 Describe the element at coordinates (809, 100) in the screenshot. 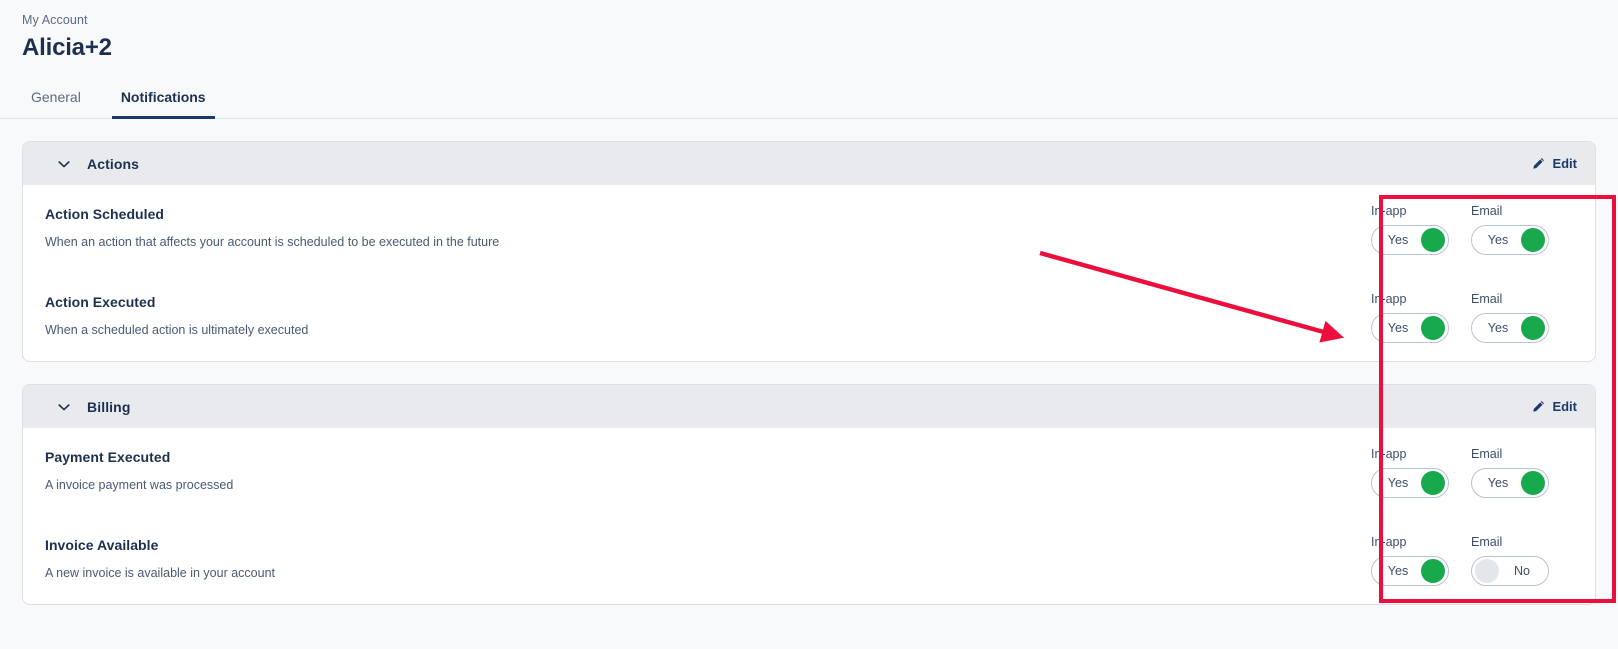

I see `tab-bar: General Notifications` at that location.